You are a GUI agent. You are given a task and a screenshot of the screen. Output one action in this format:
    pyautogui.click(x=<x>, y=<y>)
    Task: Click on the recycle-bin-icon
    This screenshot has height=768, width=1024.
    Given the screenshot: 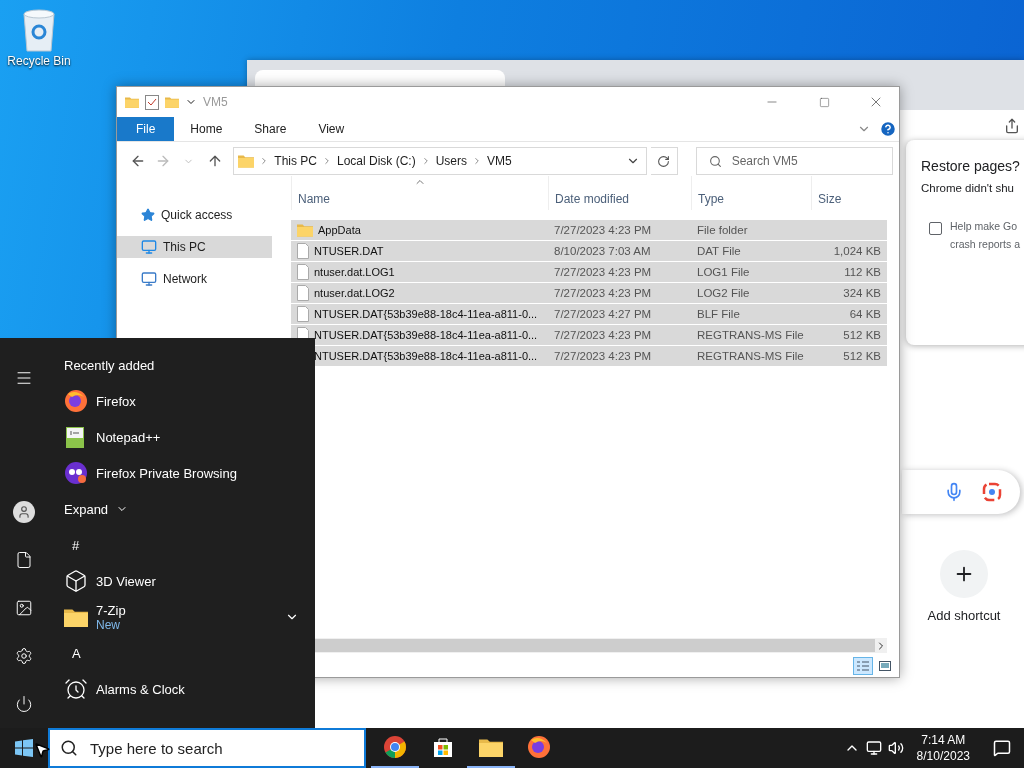 What is the action you would take?
    pyautogui.click(x=39, y=30)
    